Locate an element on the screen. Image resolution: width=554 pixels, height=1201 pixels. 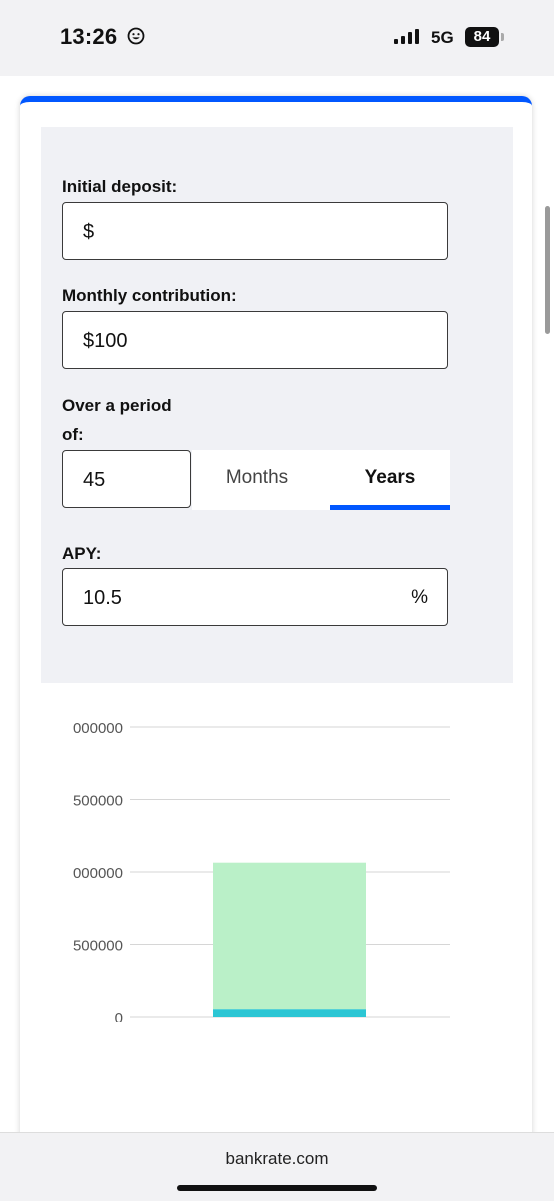
monthly-contribution-value: $100 is located at coordinates (105, 341).